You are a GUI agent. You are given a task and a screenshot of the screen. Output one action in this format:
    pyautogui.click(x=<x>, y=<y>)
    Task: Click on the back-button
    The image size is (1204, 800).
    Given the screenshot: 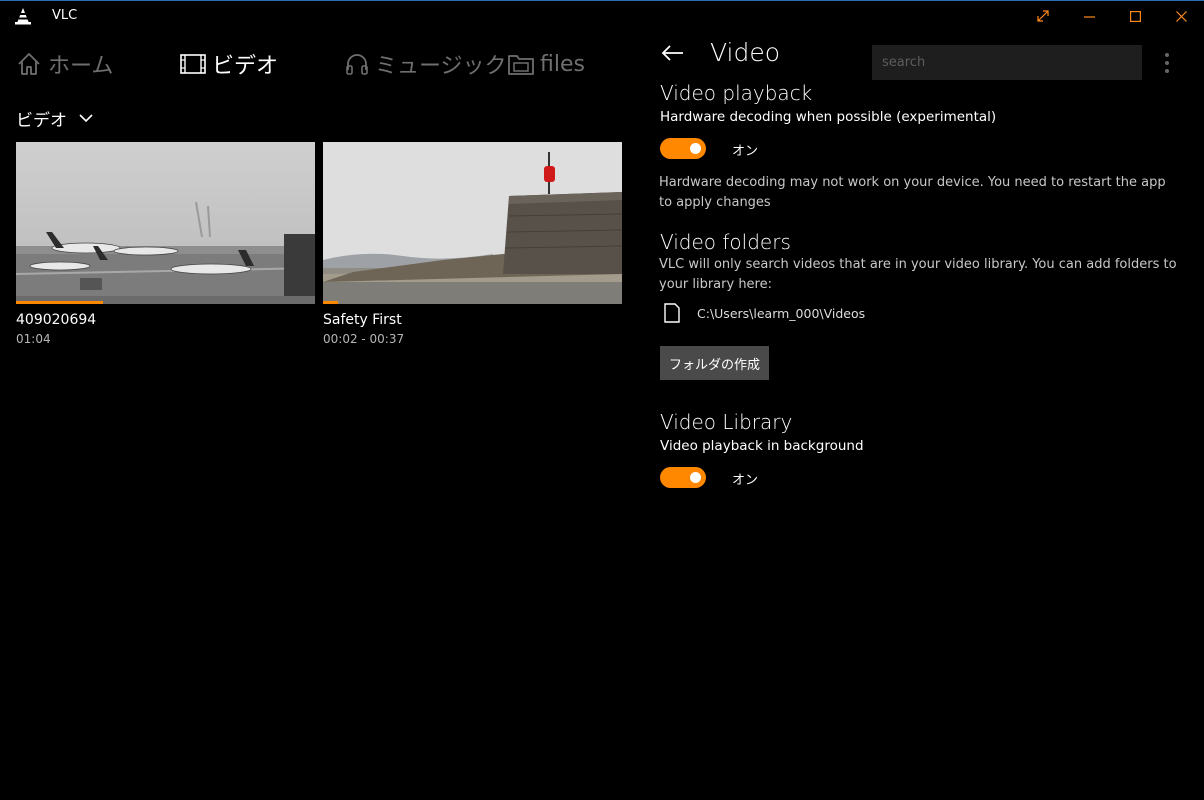 What is the action you would take?
    pyautogui.click(x=673, y=53)
    